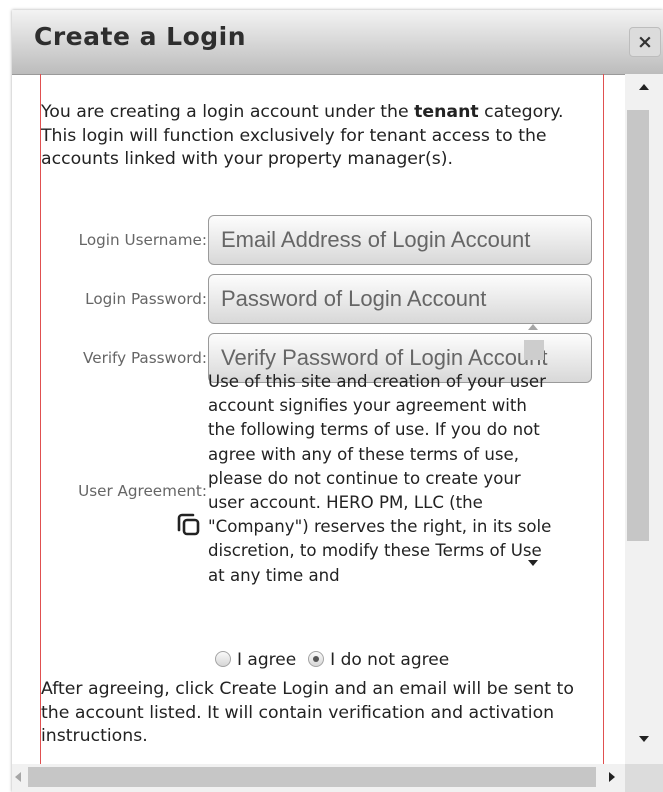 The height and width of the screenshot is (792, 663). I want to click on agreement-scroll-thumb, so click(534, 350).